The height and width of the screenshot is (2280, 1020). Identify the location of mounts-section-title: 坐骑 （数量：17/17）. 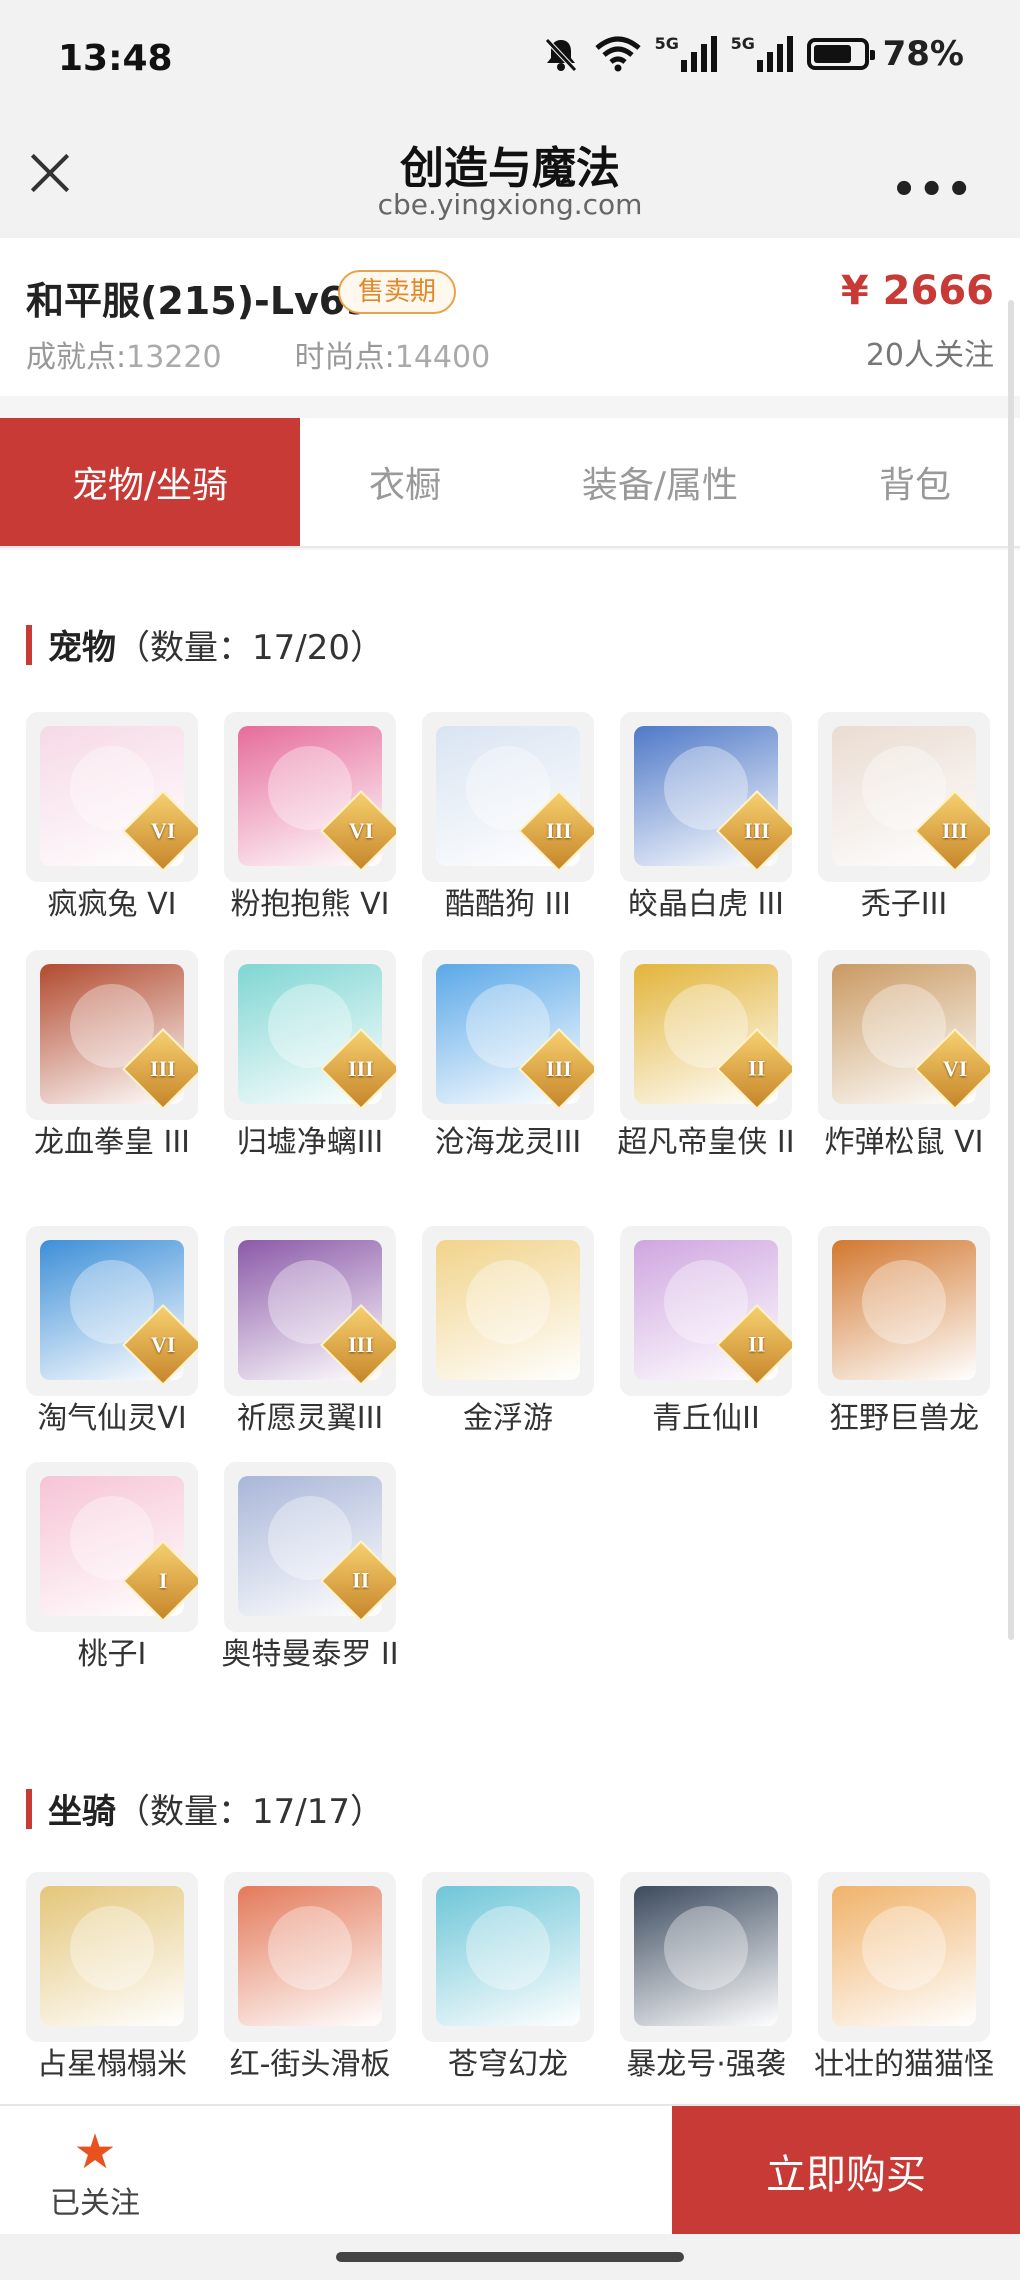
(205, 1808).